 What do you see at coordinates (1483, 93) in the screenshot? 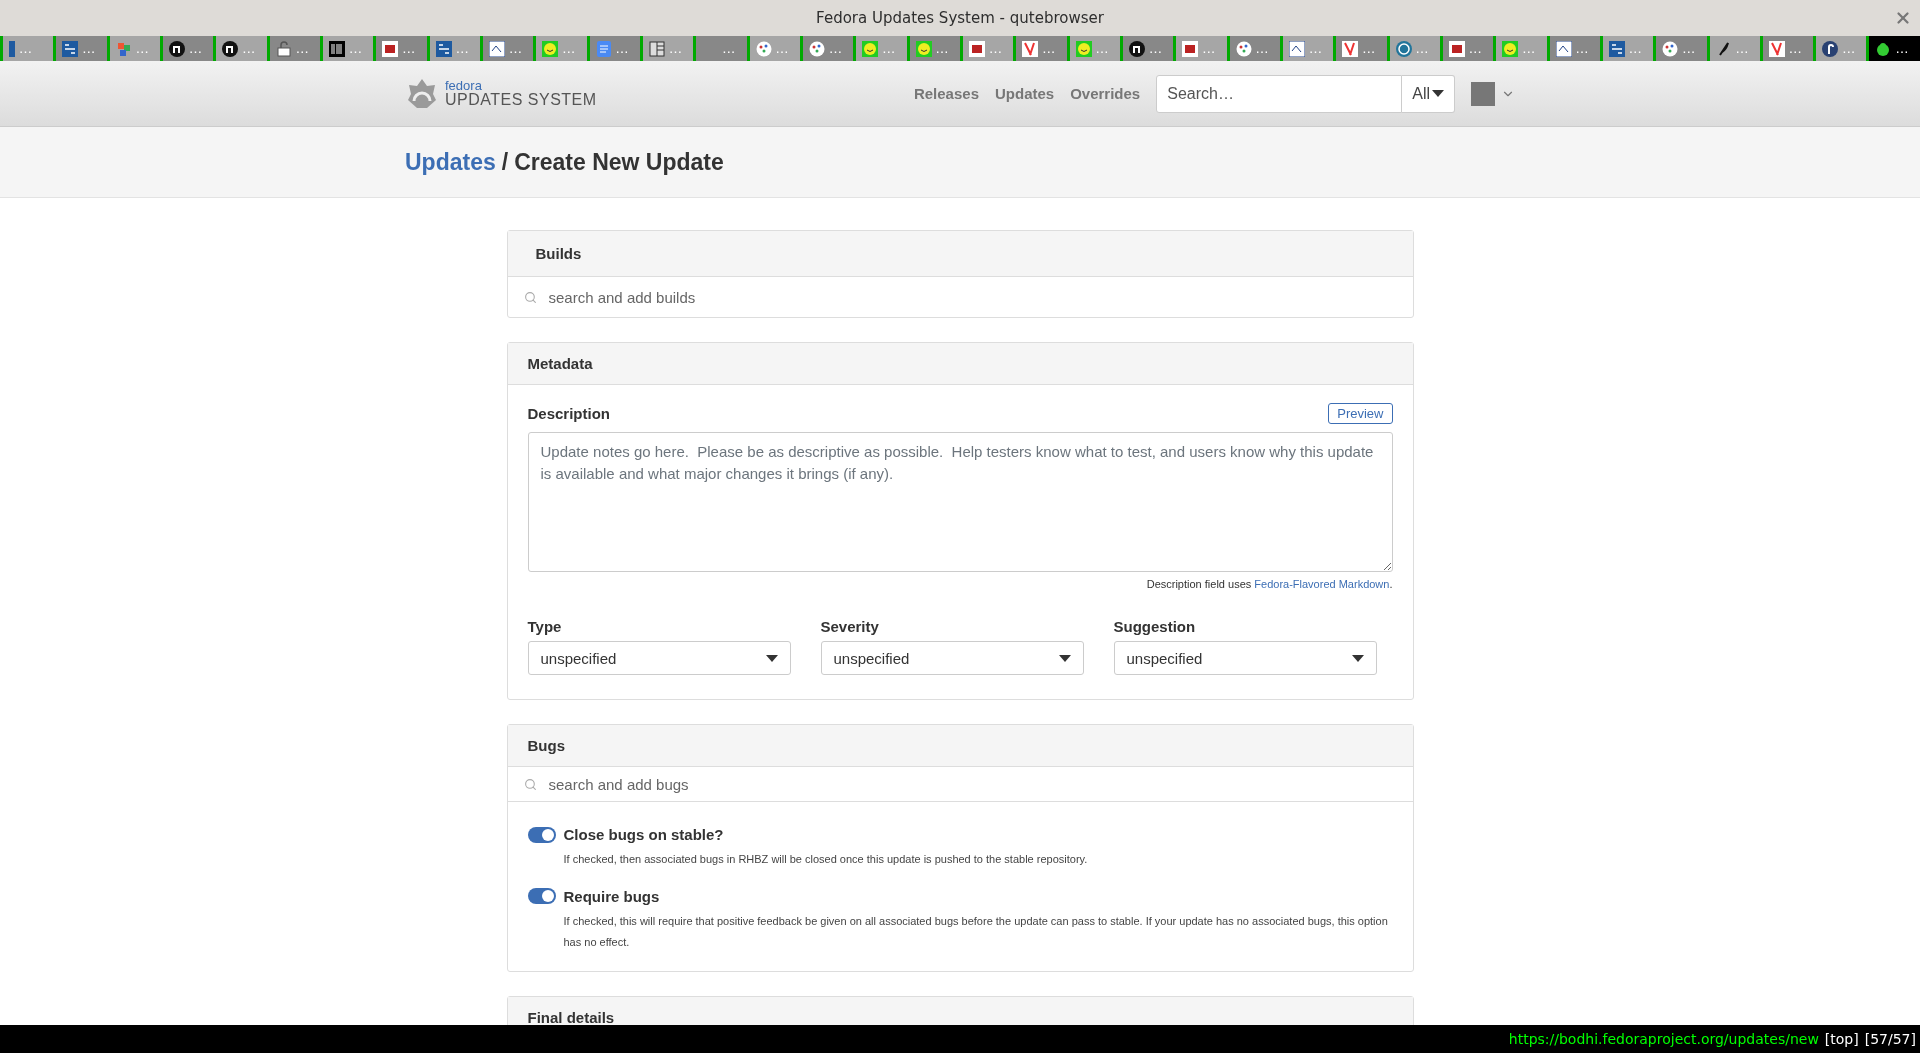
I see `avatar-placeholder` at bounding box center [1483, 93].